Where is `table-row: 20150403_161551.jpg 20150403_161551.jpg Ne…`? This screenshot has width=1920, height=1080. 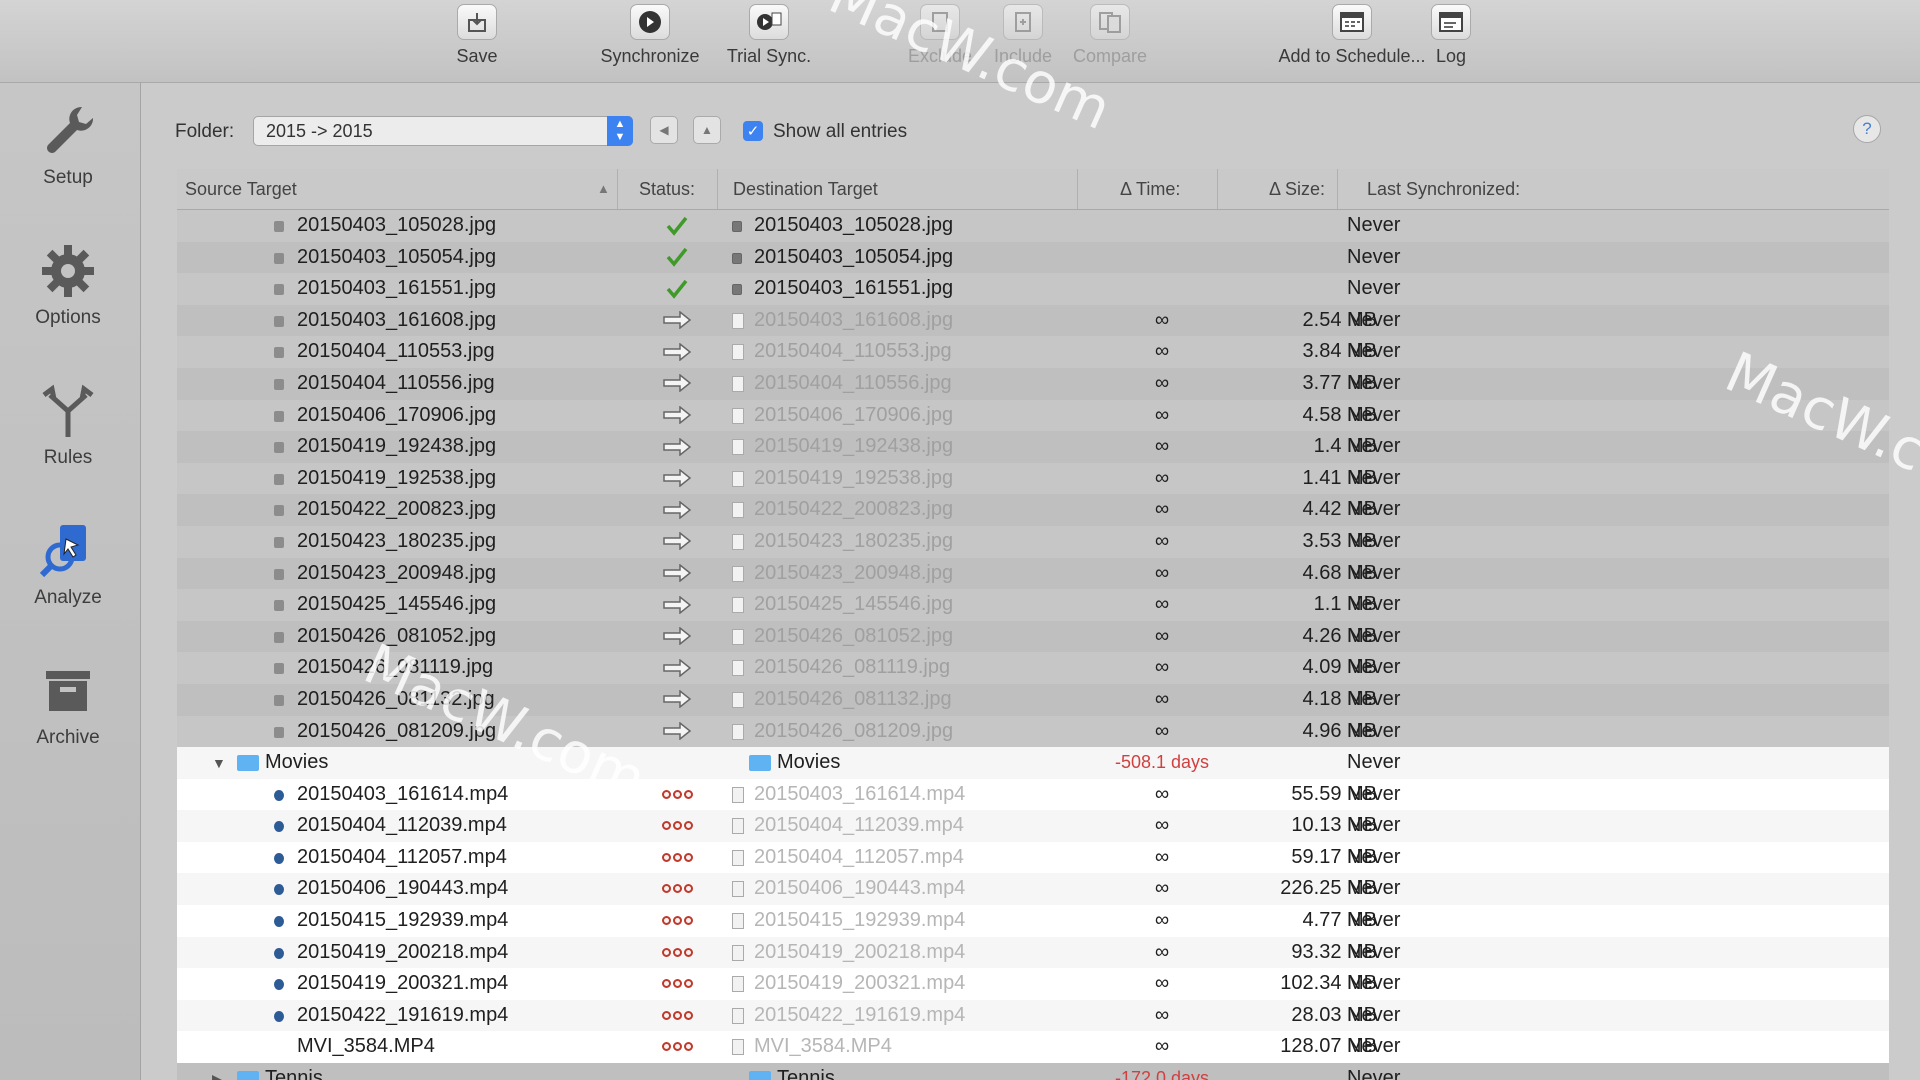 table-row: 20150403_161551.jpg 20150403_161551.jpg Ne… is located at coordinates (1033, 289).